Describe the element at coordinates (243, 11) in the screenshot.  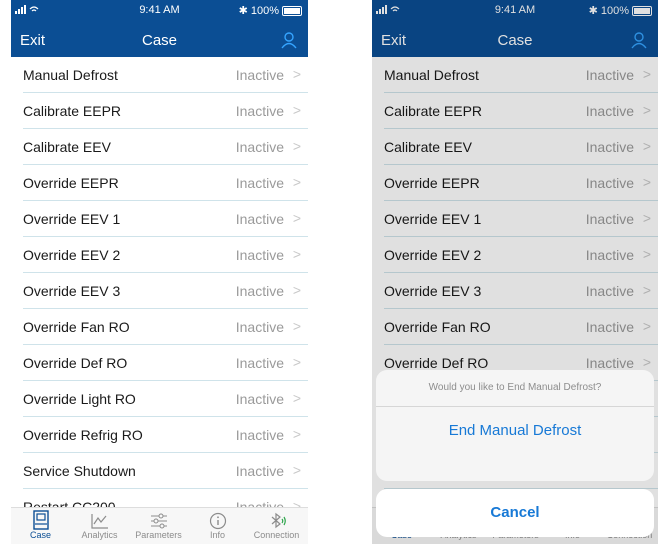
I see `bluetooth-status-icon: ✱` at that location.